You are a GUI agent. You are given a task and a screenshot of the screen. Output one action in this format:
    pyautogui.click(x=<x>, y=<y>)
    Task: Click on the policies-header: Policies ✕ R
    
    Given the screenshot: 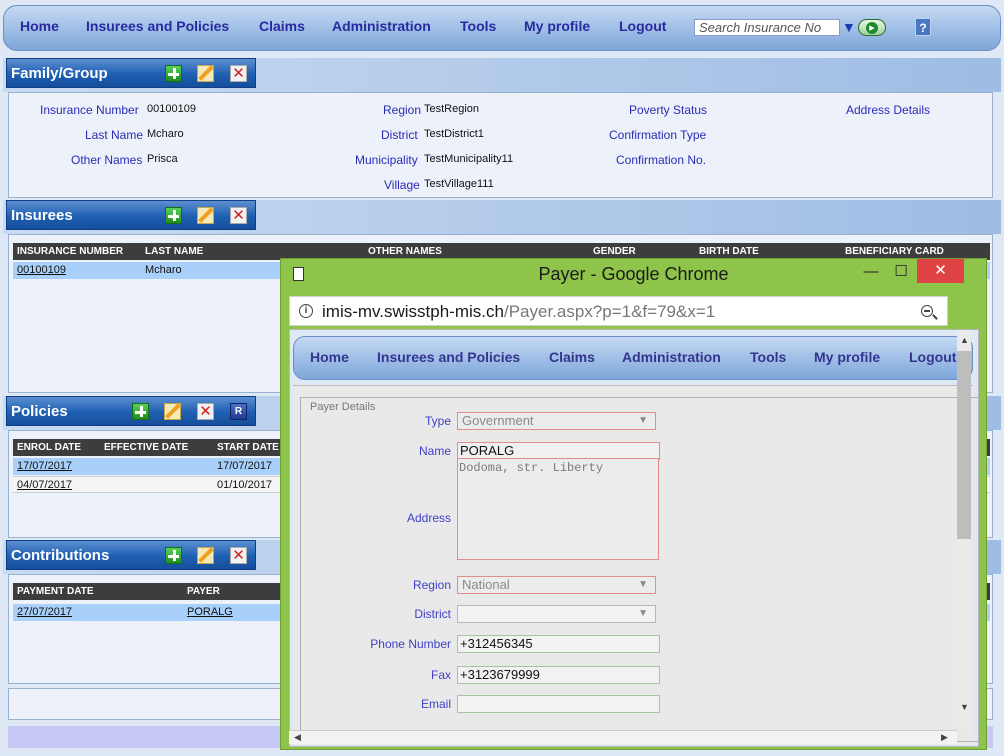 What is the action you would take?
    pyautogui.click(x=131, y=411)
    